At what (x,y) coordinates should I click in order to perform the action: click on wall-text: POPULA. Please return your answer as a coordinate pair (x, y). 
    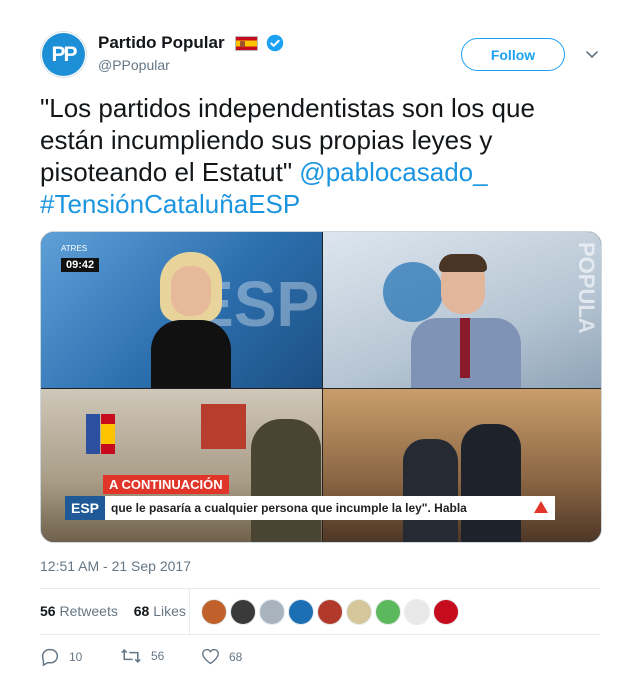
    Looking at the image, I should click on (586, 288).